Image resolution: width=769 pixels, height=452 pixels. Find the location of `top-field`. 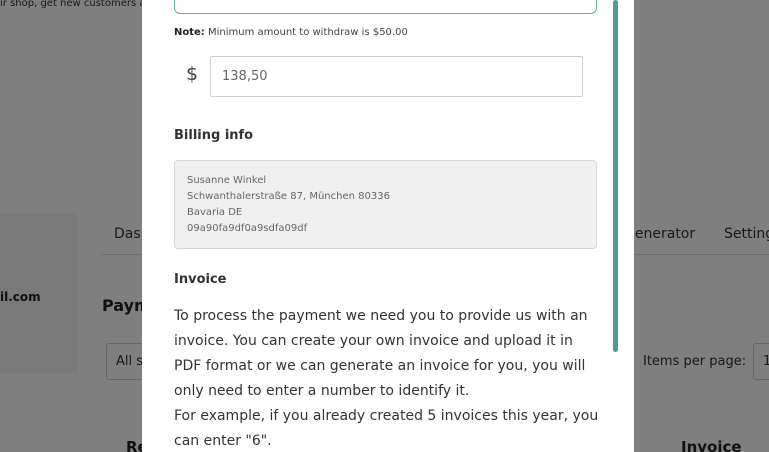

top-field is located at coordinates (385, 7).